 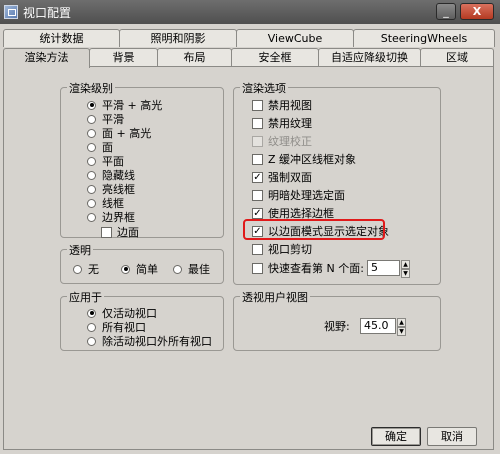 What do you see at coordinates (120, 232) in the screenshot?
I see `edged-faces-checkbox: 边面` at bounding box center [120, 232].